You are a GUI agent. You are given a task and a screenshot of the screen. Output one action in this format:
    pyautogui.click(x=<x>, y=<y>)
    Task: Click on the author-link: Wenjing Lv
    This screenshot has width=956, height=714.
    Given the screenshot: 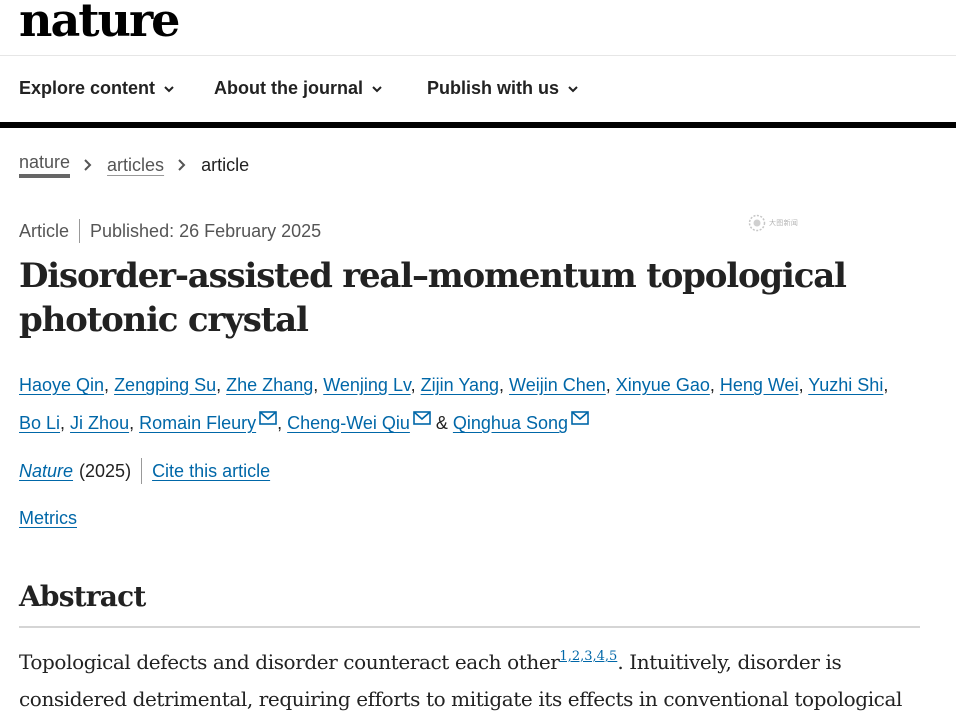 What is the action you would take?
    pyautogui.click(x=366, y=385)
    